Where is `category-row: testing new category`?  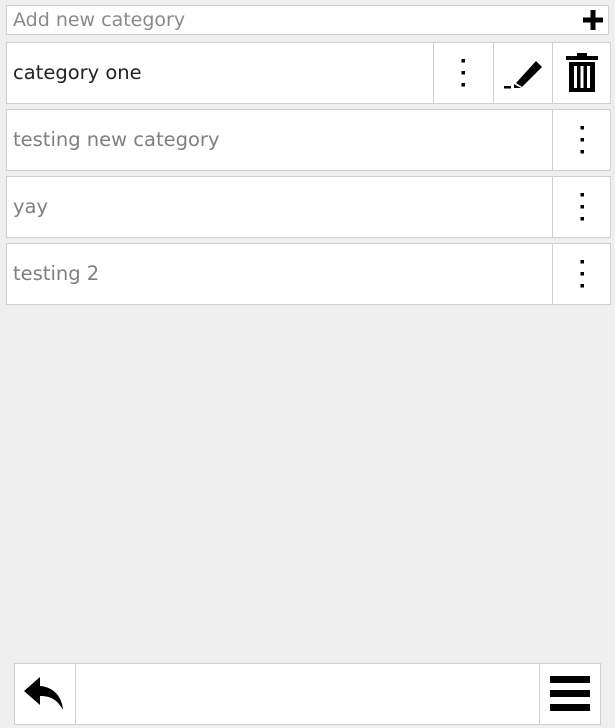 category-row: testing new category is located at coordinates (308, 140).